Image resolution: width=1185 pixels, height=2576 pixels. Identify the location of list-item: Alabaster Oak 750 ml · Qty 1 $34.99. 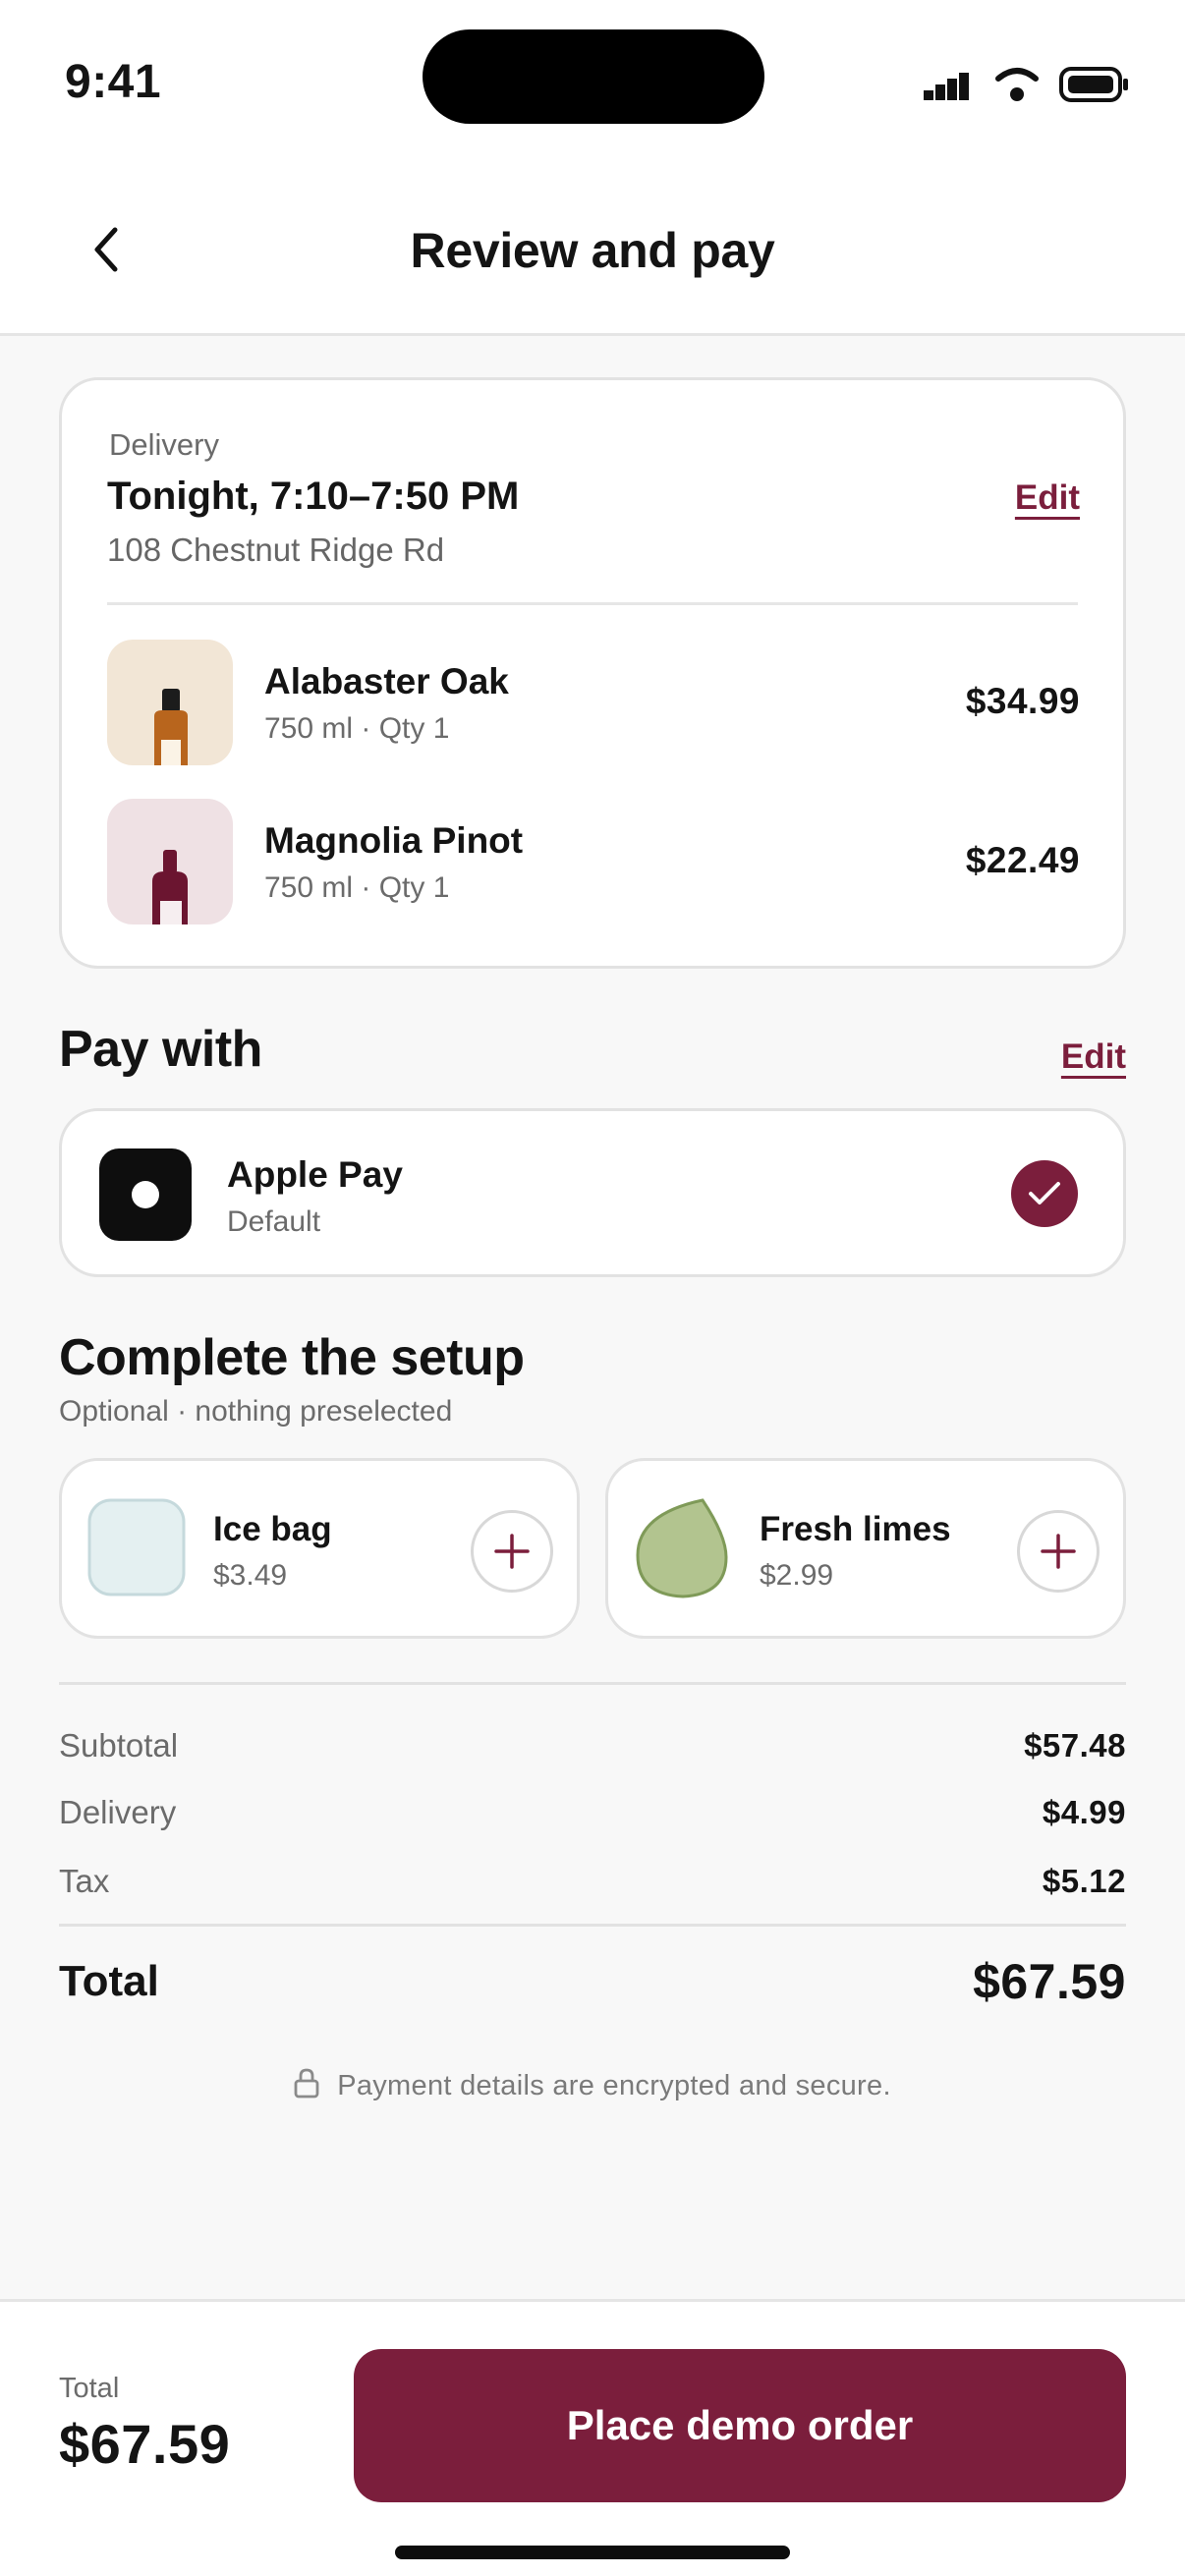
(594, 703).